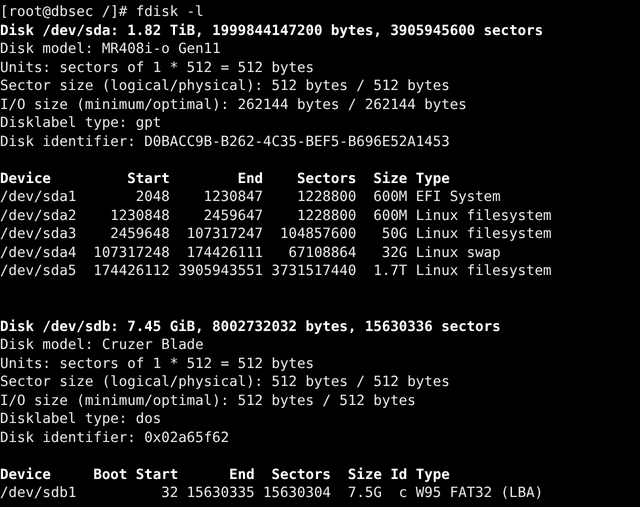 This screenshot has width=640, height=507. Describe the element at coordinates (250, 252) in the screenshot. I see `terminal-line: /dev/sda4 107317248 174426111 67108864 32G Linux swap` at that location.